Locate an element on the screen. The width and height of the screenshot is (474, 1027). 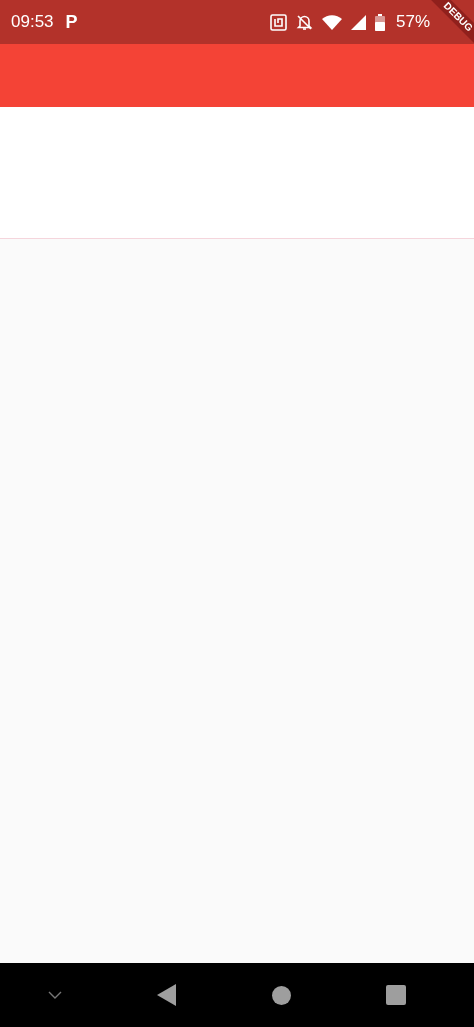
notification-letter: P is located at coordinates (71, 22).